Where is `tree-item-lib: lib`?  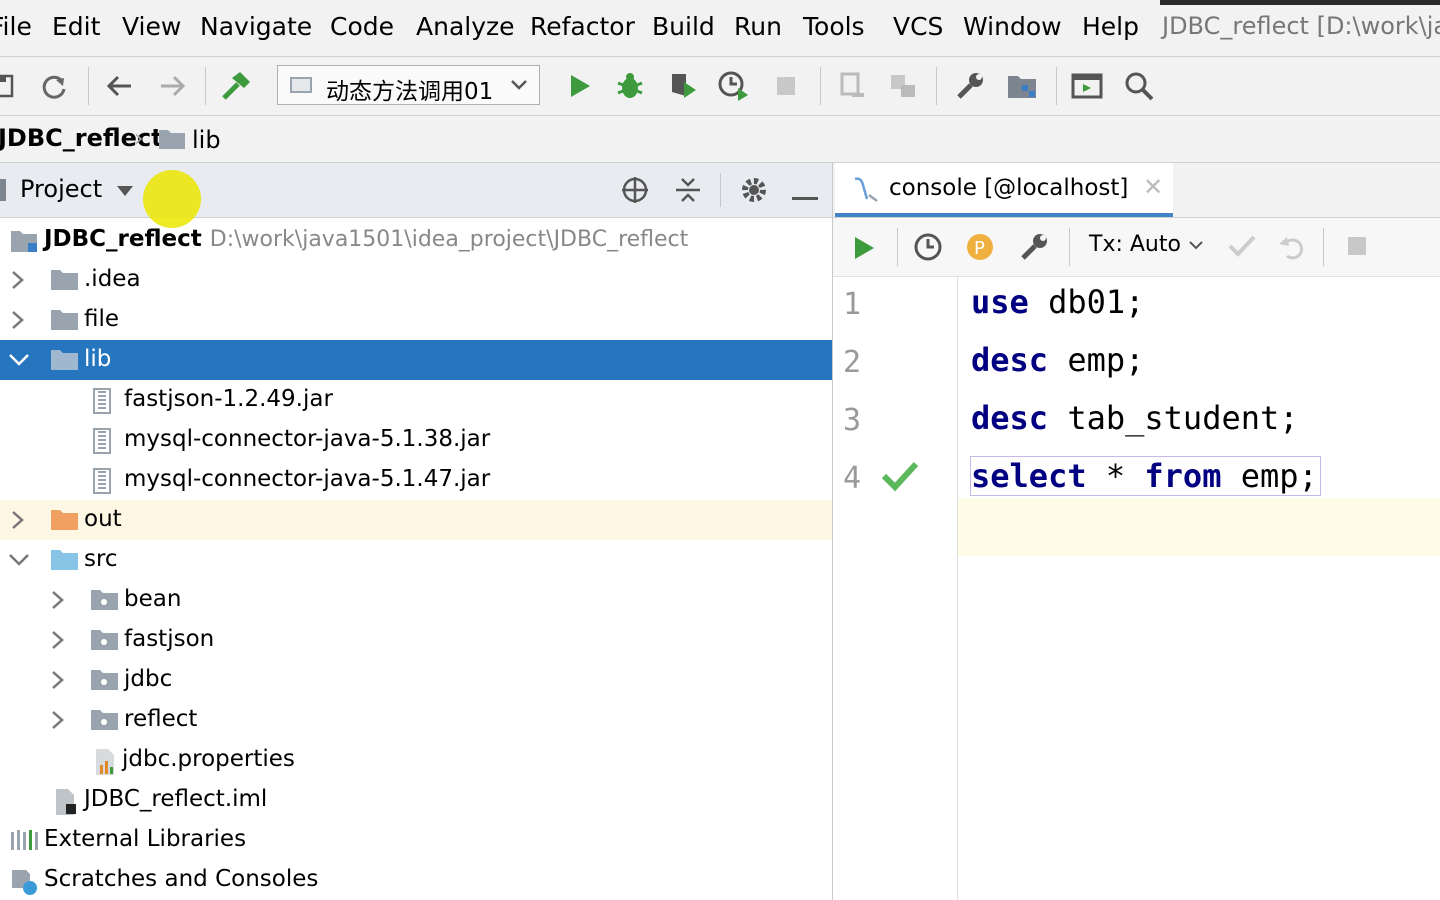 tree-item-lib: lib is located at coordinates (416, 360).